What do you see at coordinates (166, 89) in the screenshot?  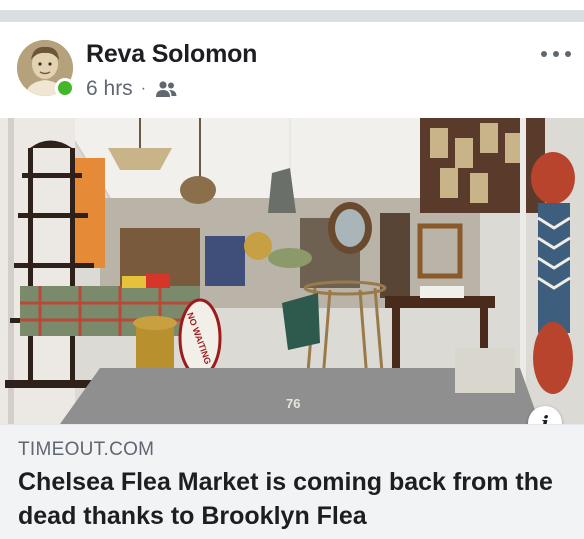 I see `friends-icon` at bounding box center [166, 89].